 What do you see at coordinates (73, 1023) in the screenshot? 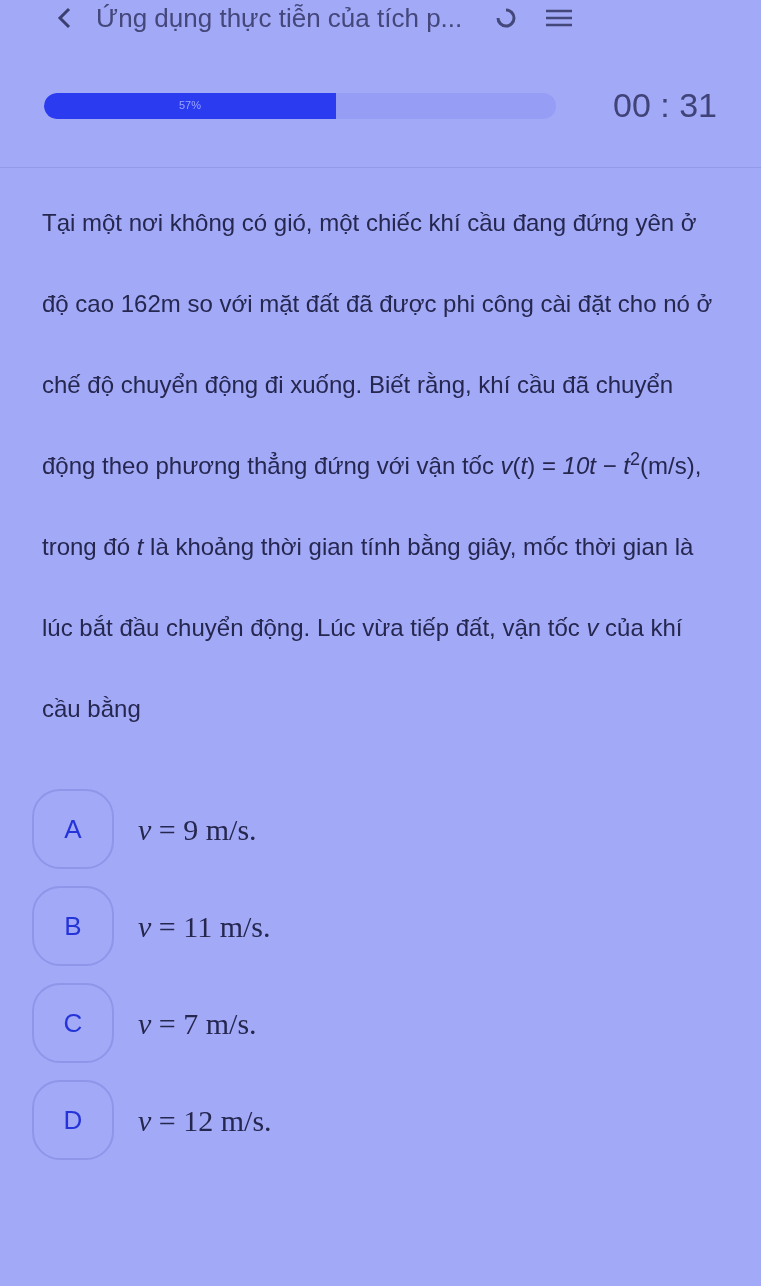
I see `option-button: C` at bounding box center [73, 1023].